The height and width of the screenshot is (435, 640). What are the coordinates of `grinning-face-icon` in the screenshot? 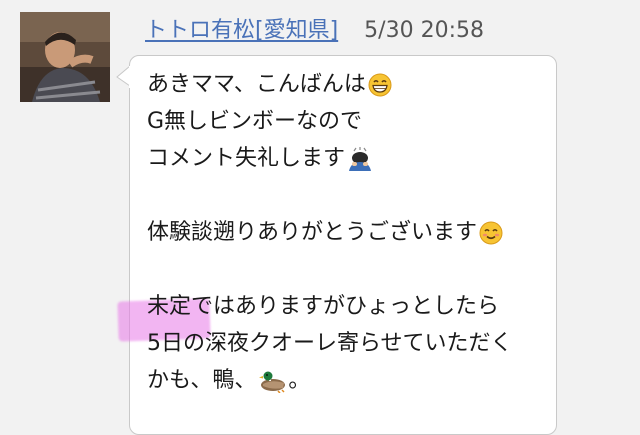 It's located at (380, 85).